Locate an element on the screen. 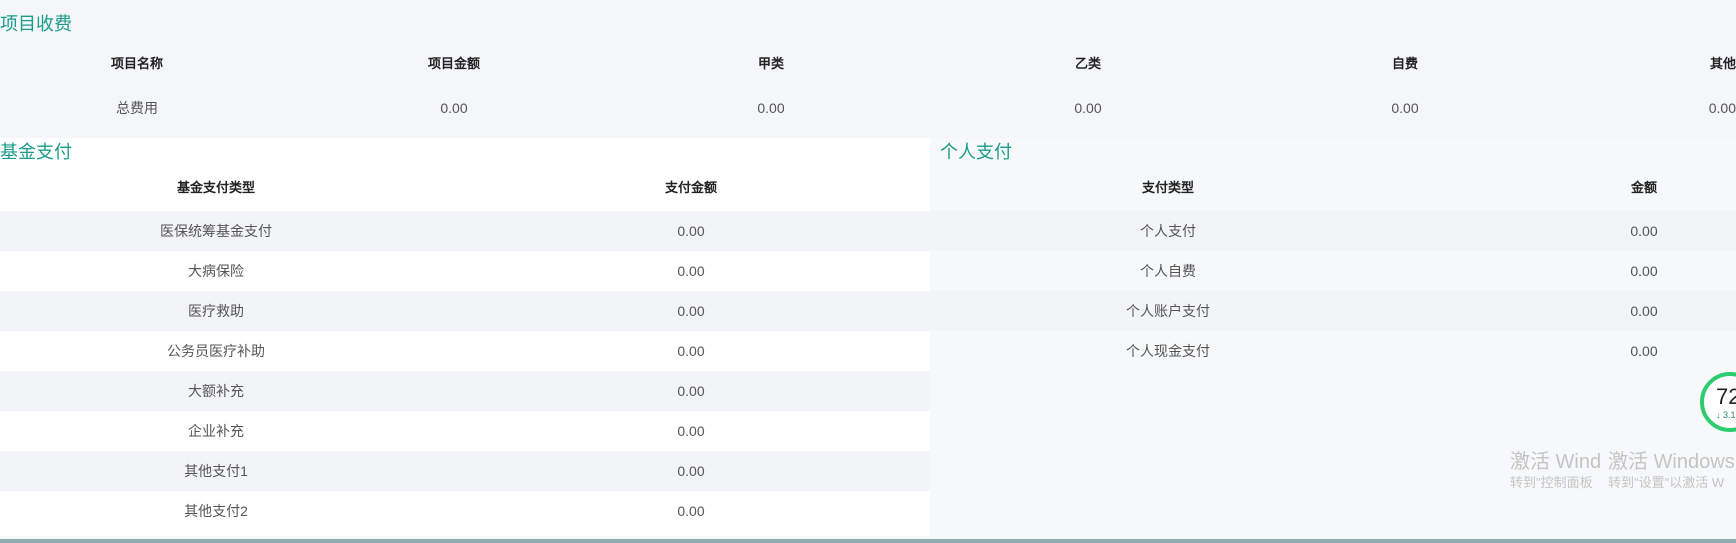 The width and height of the screenshot is (1736, 543). table-row: 其他支付1 0.00 is located at coordinates (465, 471).